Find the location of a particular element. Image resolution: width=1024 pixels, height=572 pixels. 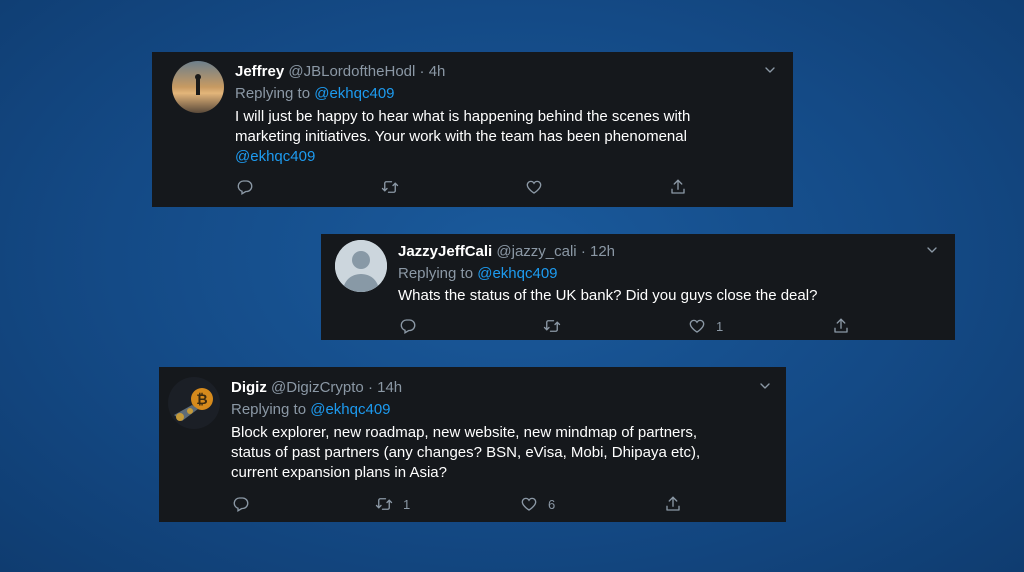

default-avatar-icon is located at coordinates (361, 266).